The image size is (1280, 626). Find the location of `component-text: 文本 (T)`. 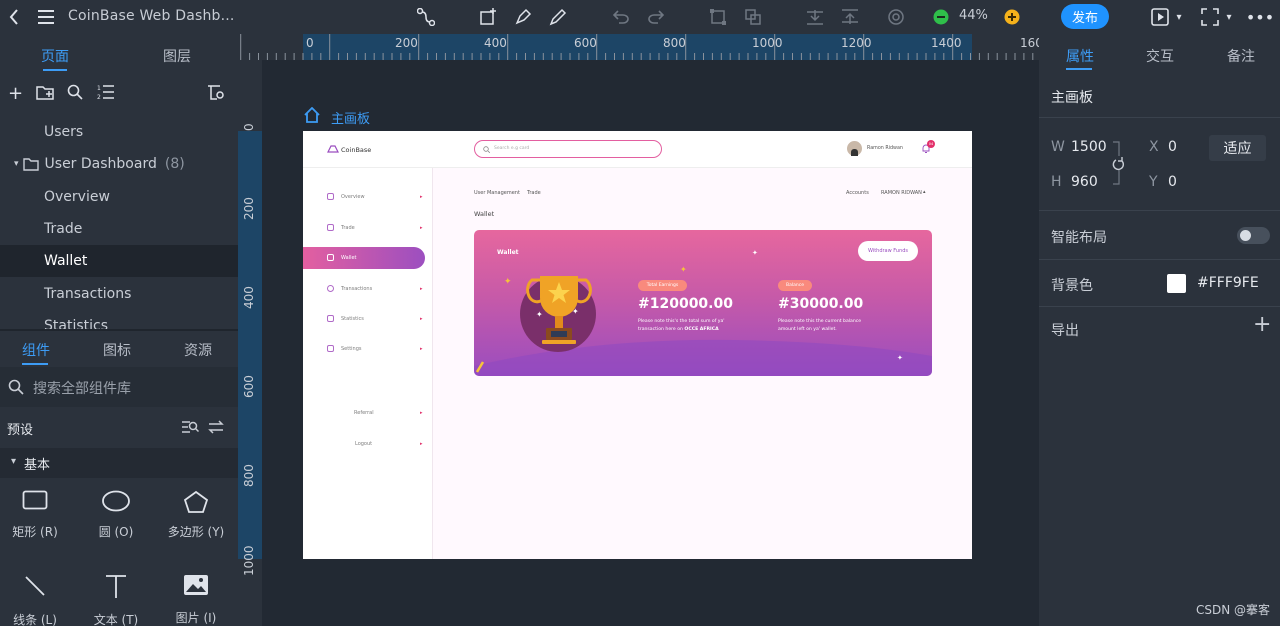

component-text: 文本 (T) is located at coordinates (116, 600).